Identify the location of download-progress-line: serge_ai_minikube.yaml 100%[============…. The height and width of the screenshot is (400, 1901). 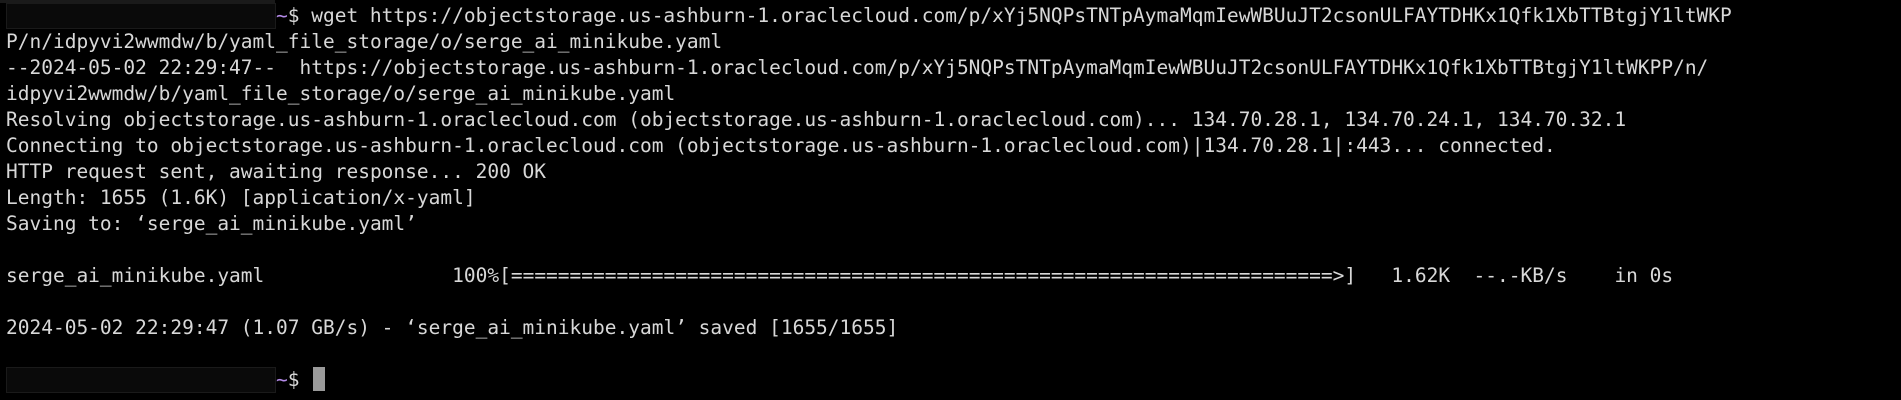
(953, 276).